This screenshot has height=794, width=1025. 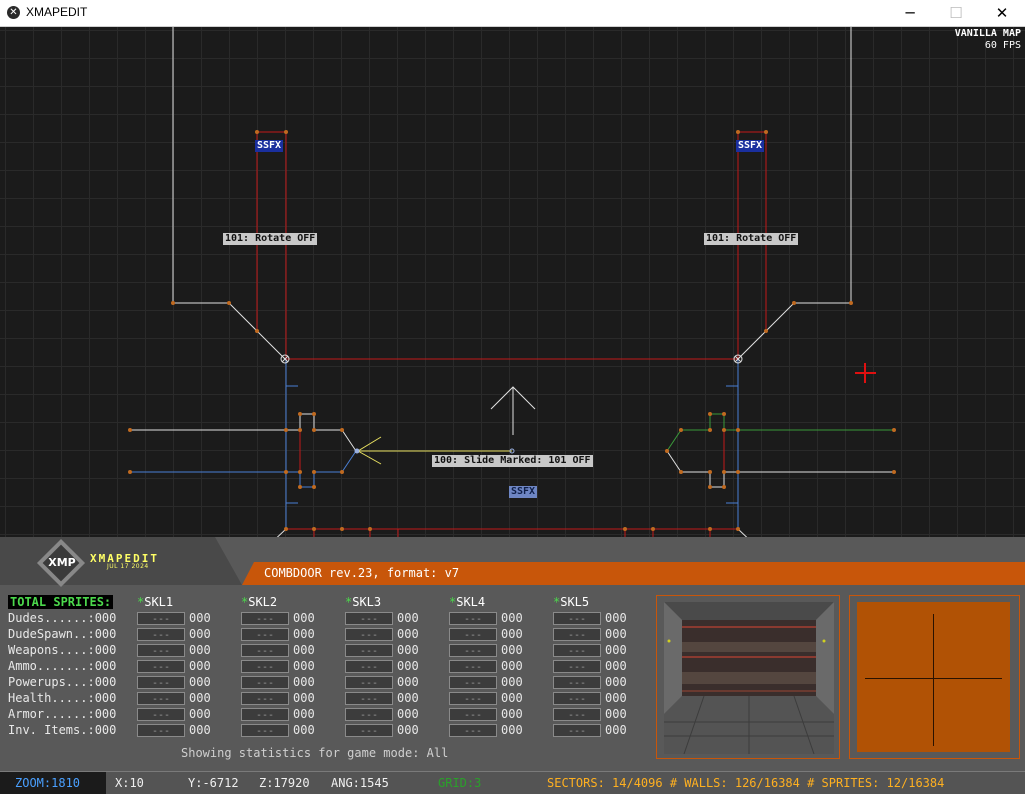 What do you see at coordinates (62, 634) in the screenshot?
I see `stat-row-label: DudeSpawn..:000` at bounding box center [62, 634].